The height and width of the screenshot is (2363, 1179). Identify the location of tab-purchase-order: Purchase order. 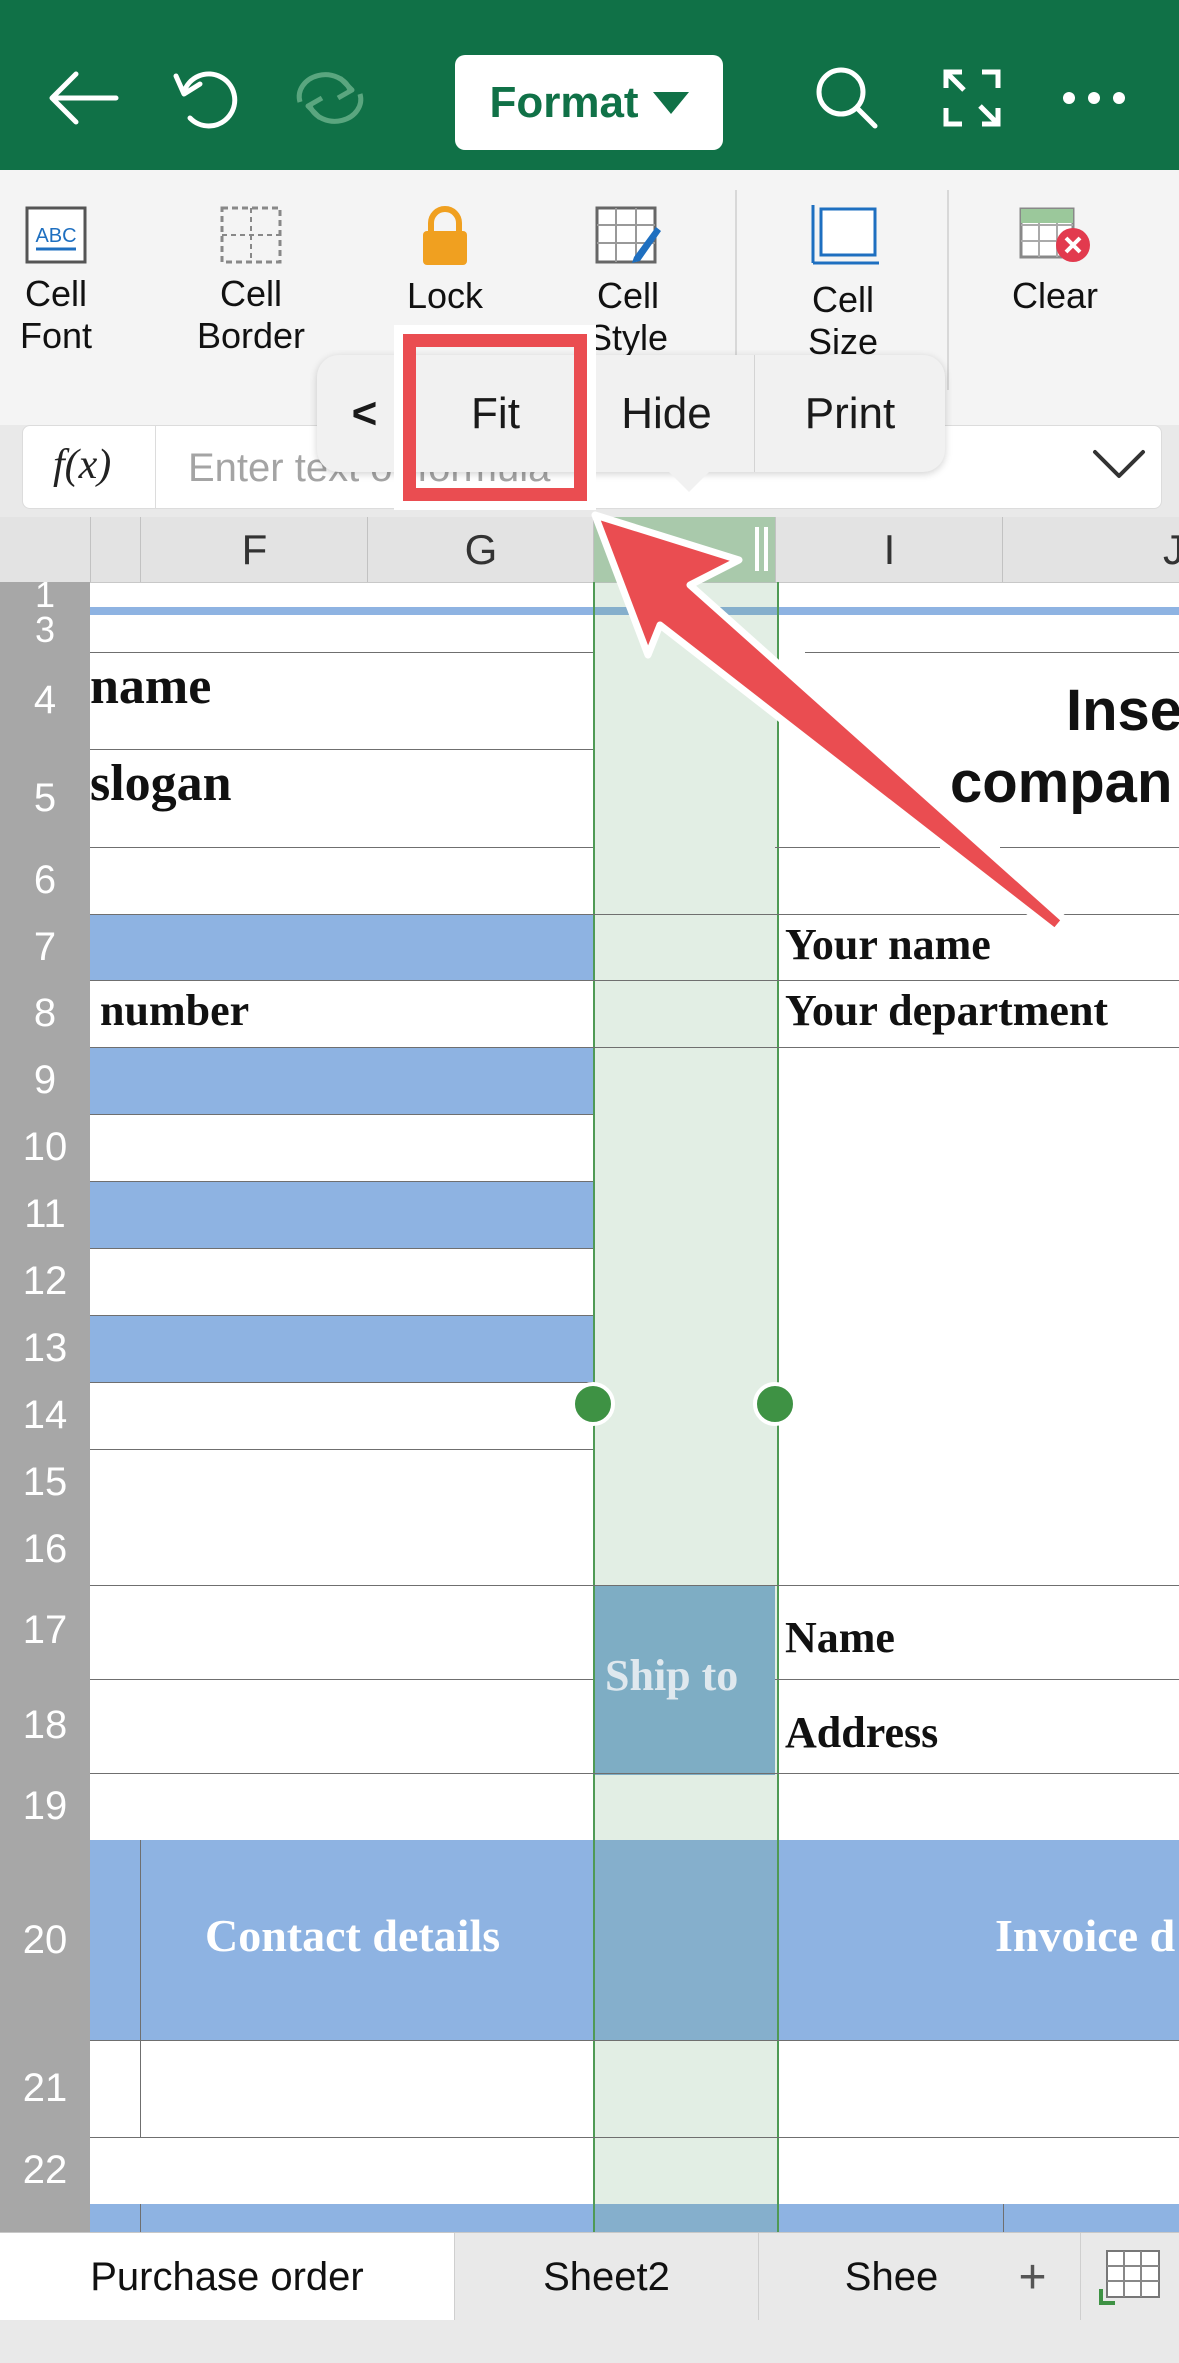
(227, 2277).